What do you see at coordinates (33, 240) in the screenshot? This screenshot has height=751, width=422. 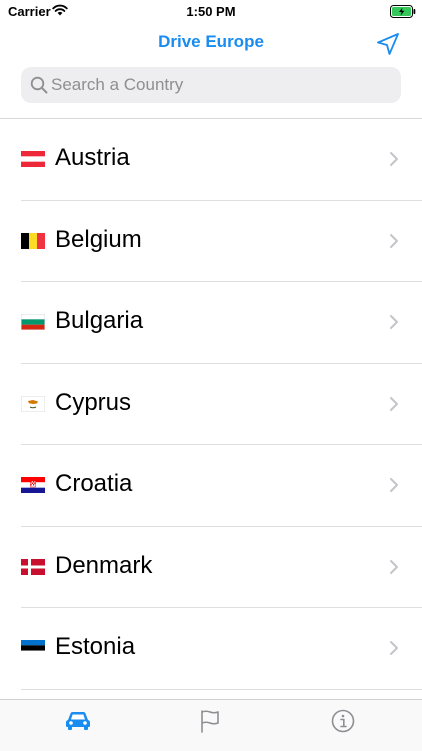 I see `belgium-flag-icon` at bounding box center [33, 240].